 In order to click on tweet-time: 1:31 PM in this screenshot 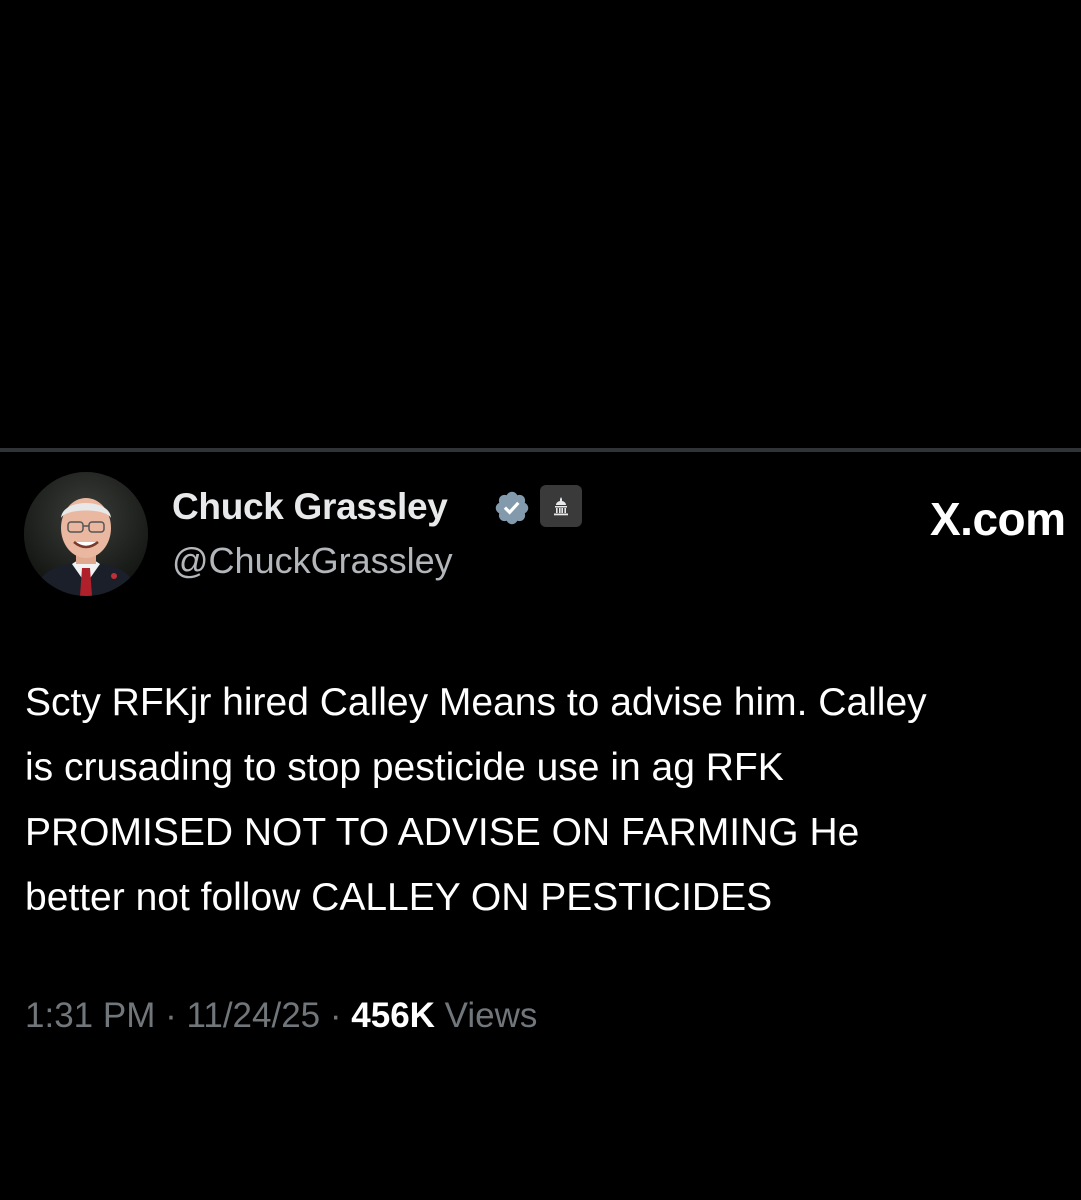, I will do `click(90, 1015)`.